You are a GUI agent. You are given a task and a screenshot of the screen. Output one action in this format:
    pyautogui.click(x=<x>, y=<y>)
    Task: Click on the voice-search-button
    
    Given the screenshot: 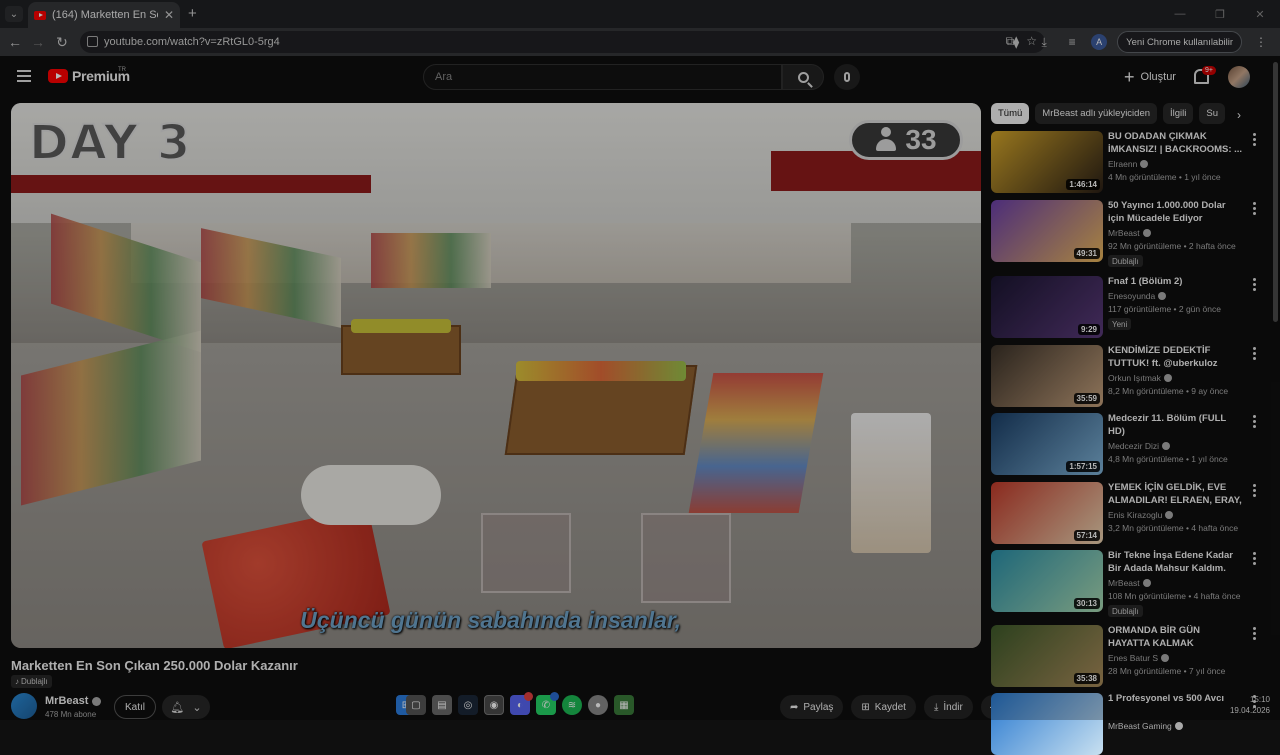 What is the action you would take?
    pyautogui.click(x=847, y=77)
    